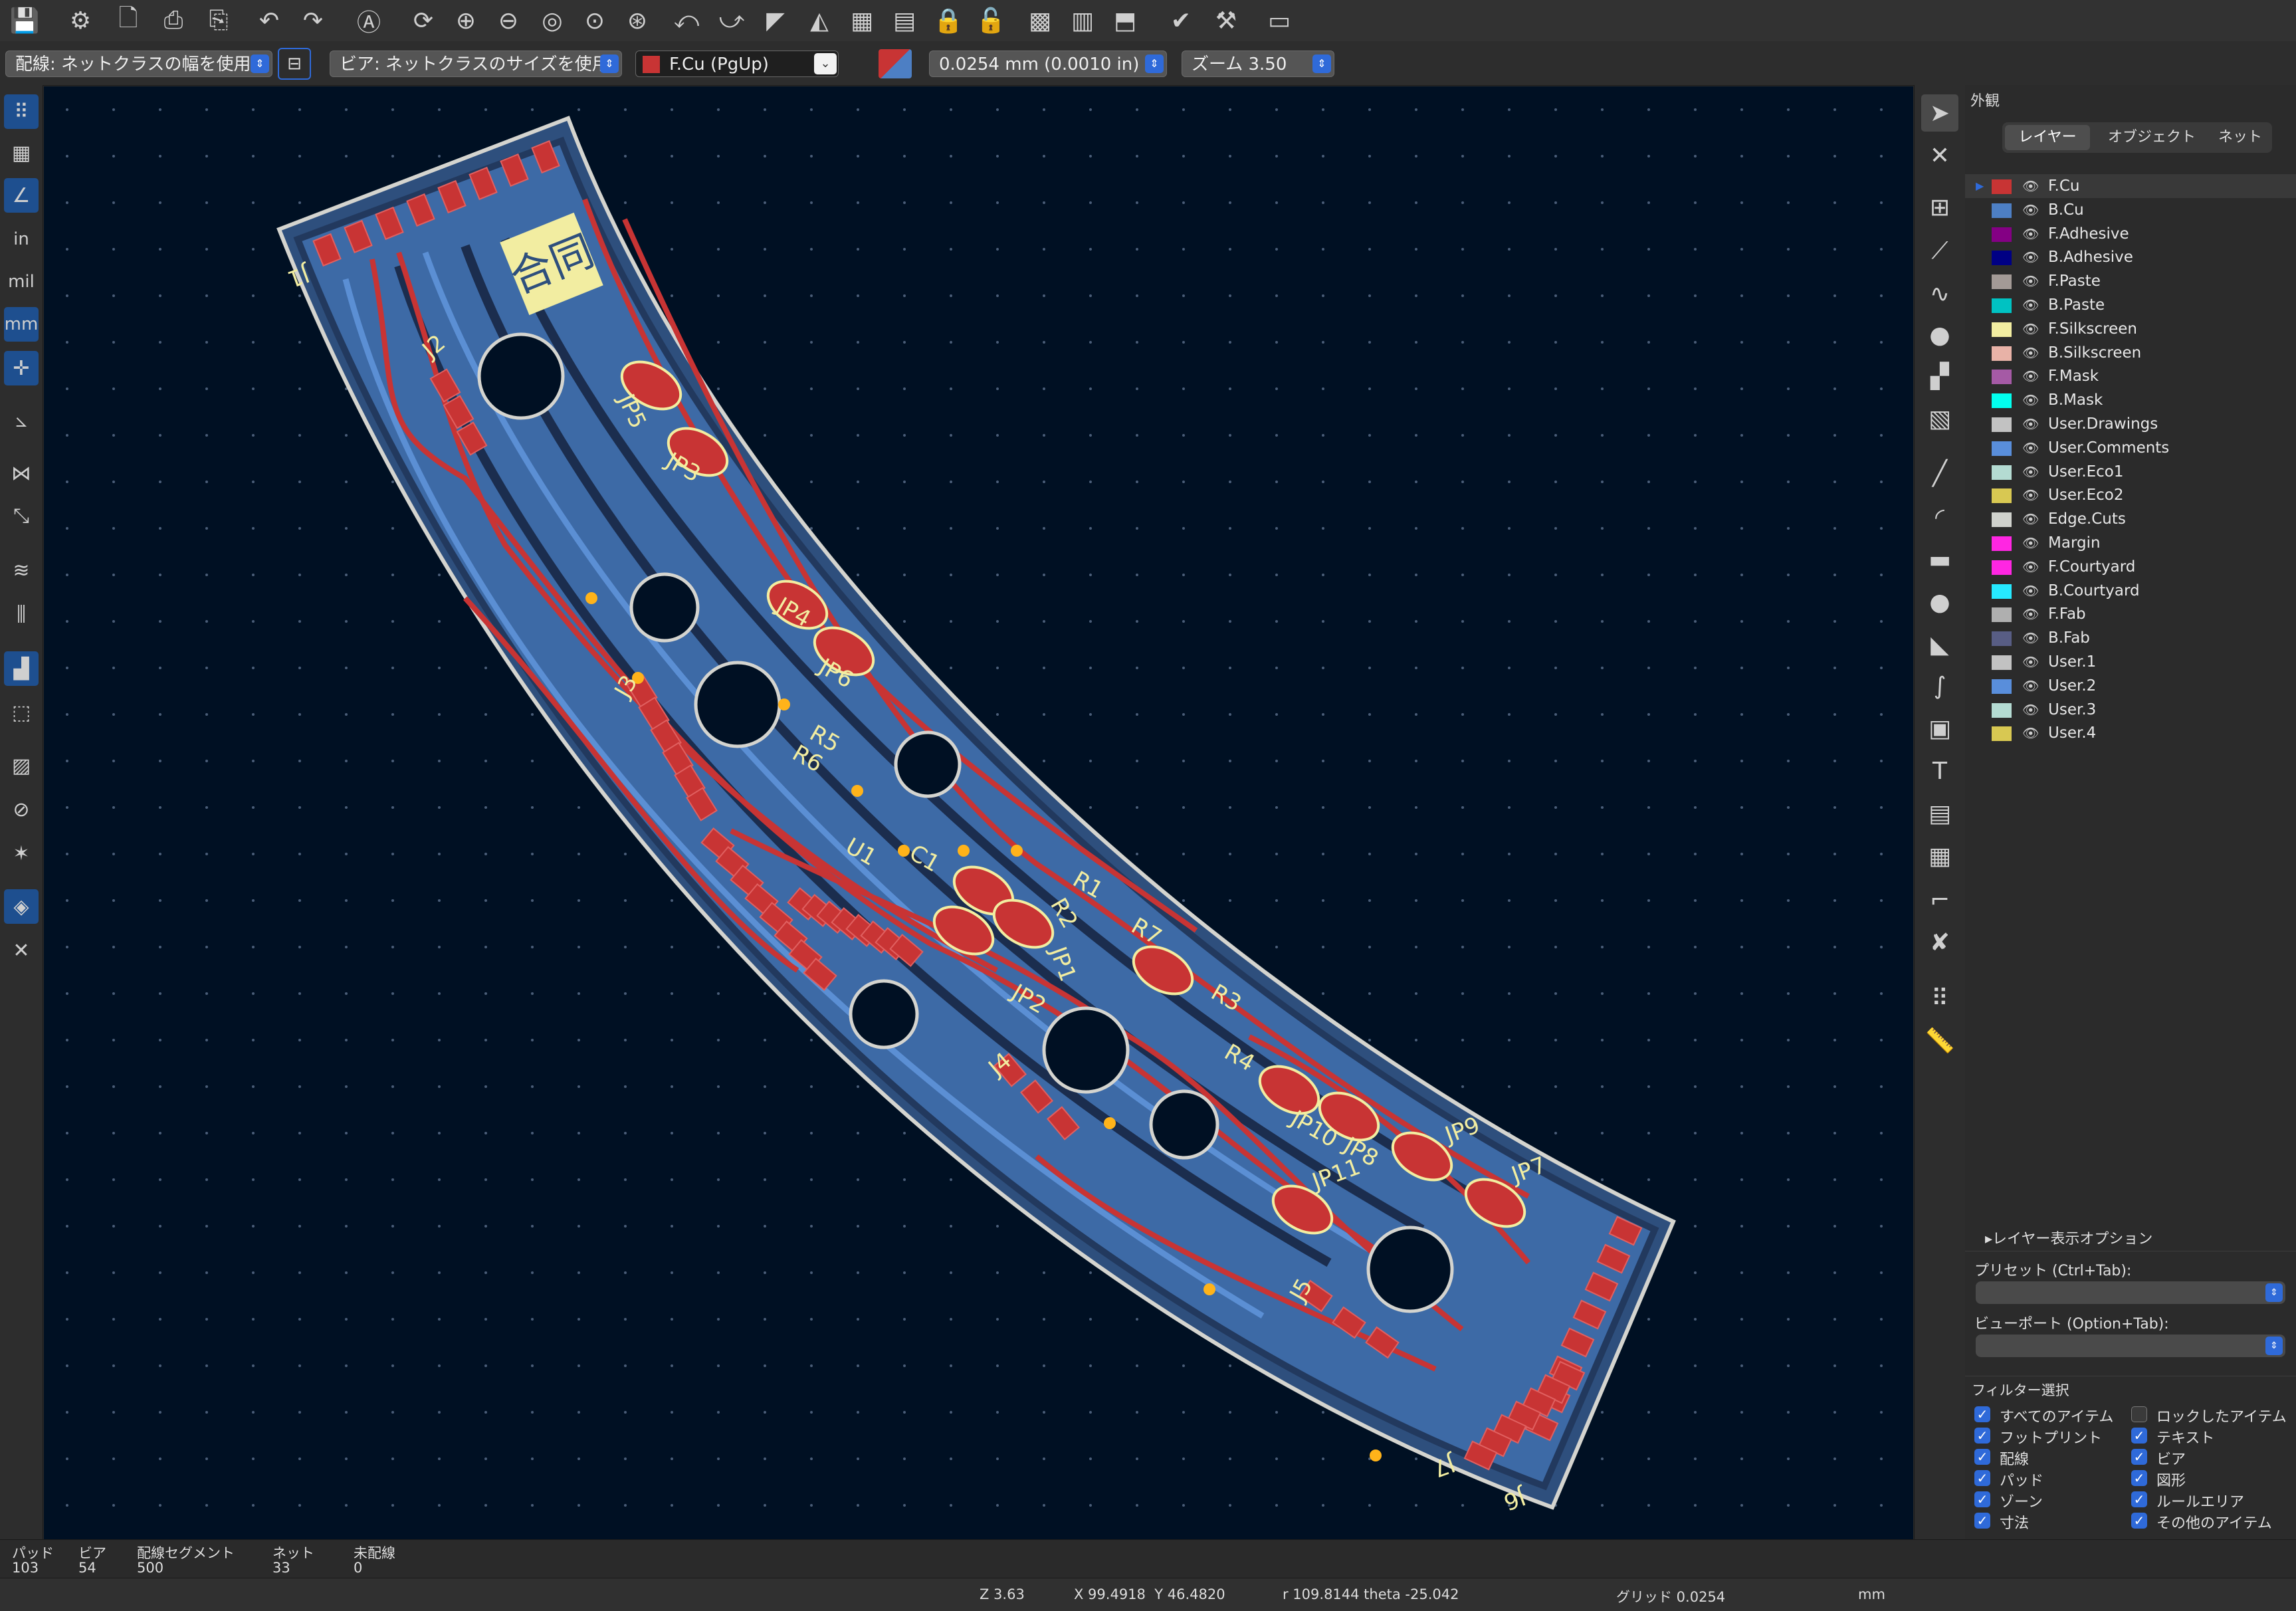 The width and height of the screenshot is (2296, 1611). Describe the element at coordinates (2240, 137) in the screenshot. I see `tab-nets: ネット` at that location.